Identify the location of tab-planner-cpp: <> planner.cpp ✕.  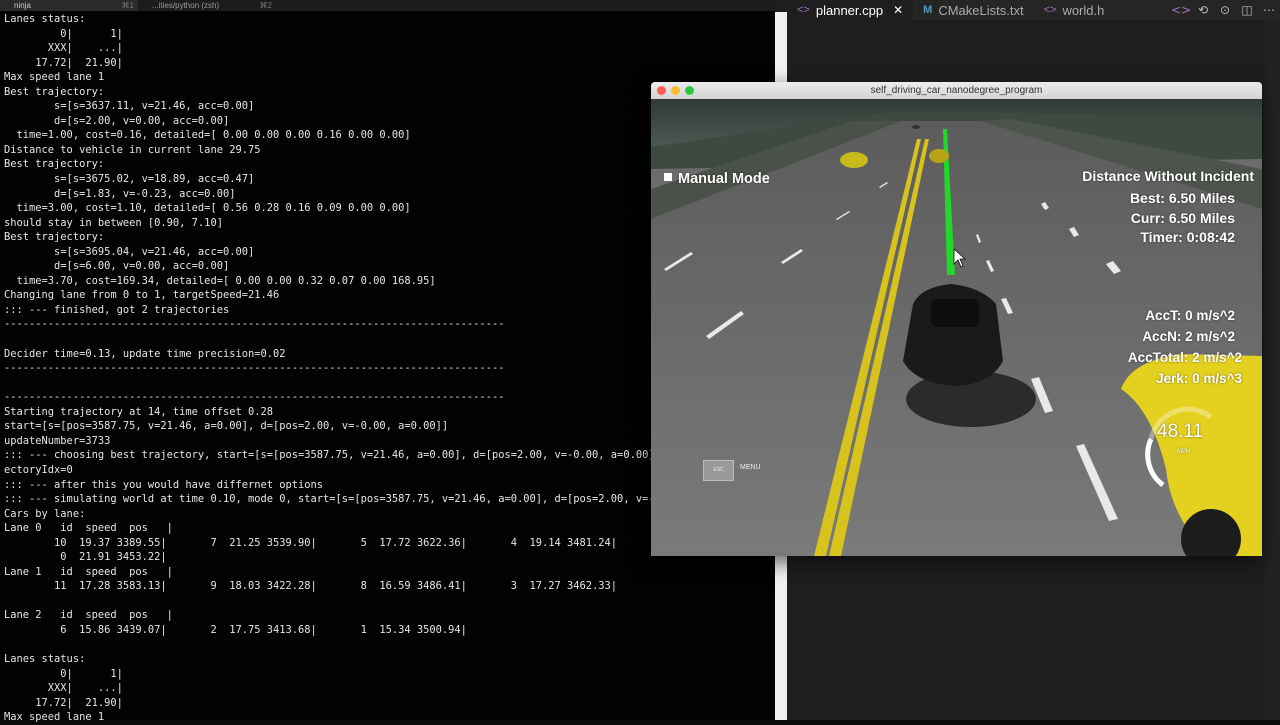
(850, 10).